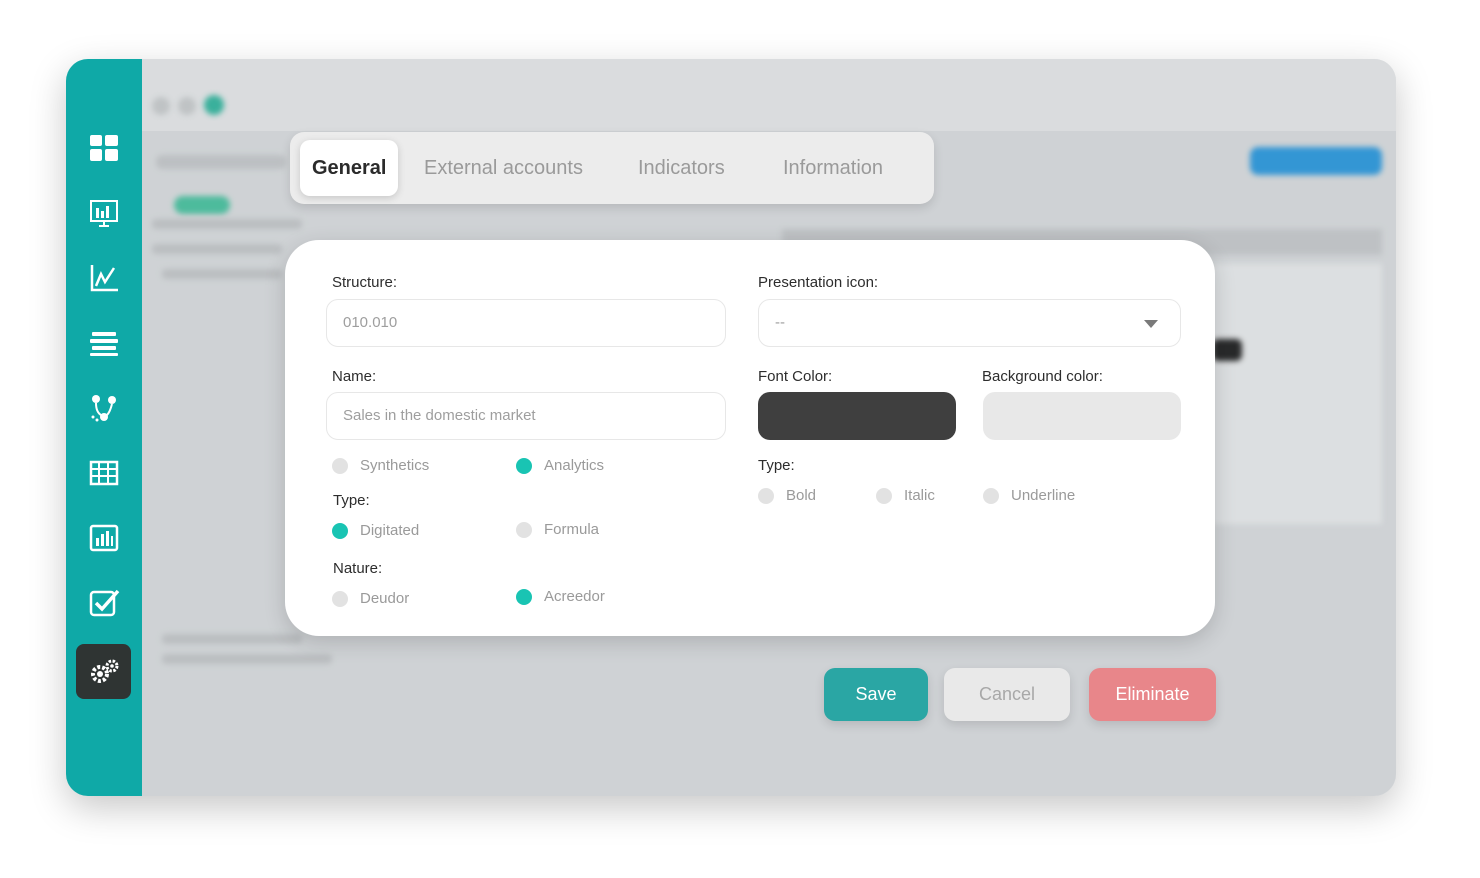 This screenshot has width=1480, height=878. I want to click on type-label: Type:, so click(351, 500).